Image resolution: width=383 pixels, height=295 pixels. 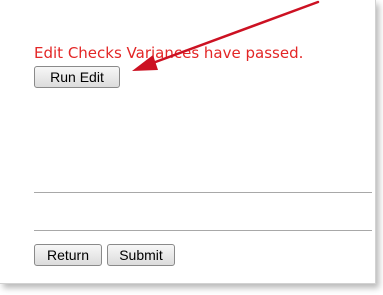 What do you see at coordinates (68, 255) in the screenshot?
I see `return-button: Return` at bounding box center [68, 255].